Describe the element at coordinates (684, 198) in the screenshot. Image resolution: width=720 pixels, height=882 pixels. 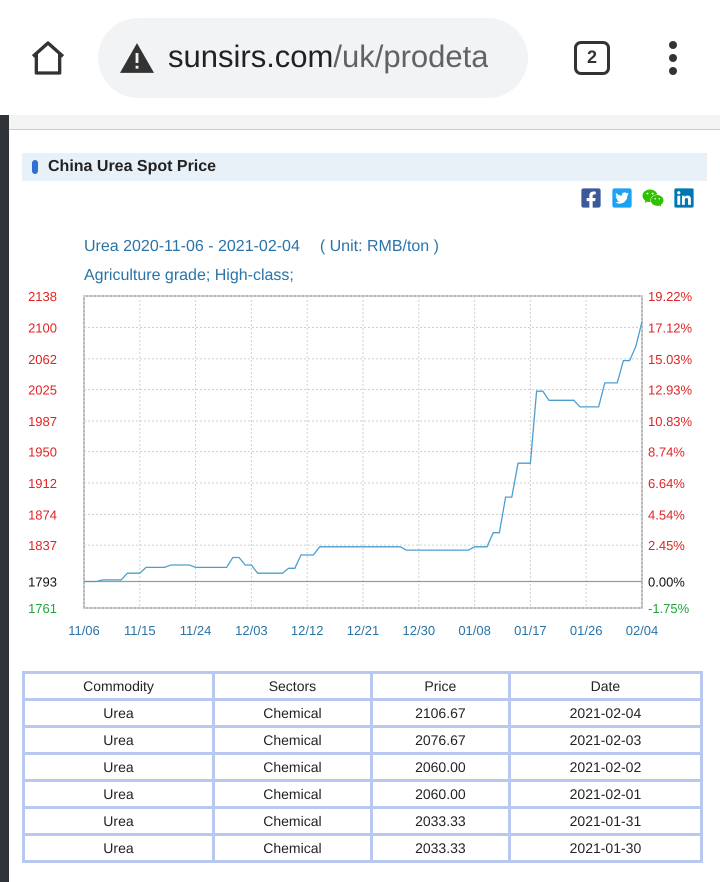
I see `linkedin-icon` at that location.